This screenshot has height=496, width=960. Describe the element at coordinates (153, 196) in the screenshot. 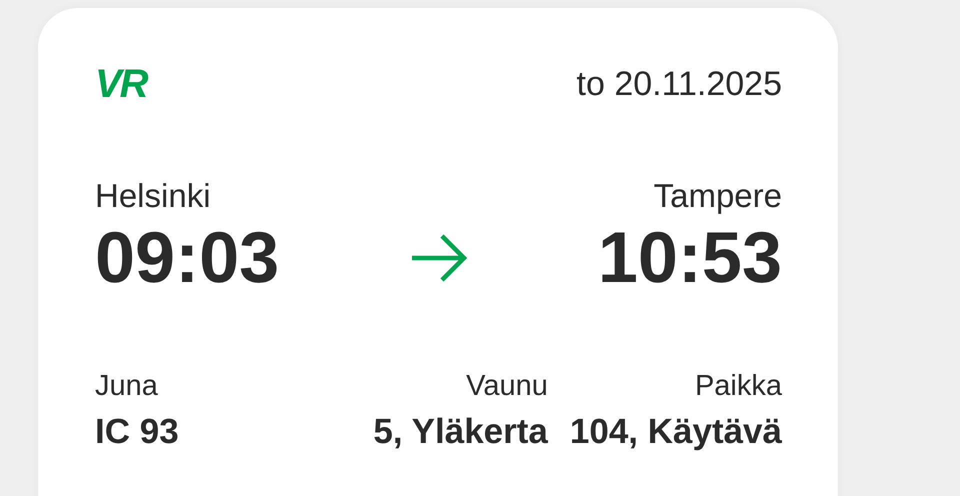

I see `departure-station: Helsinki` at that location.